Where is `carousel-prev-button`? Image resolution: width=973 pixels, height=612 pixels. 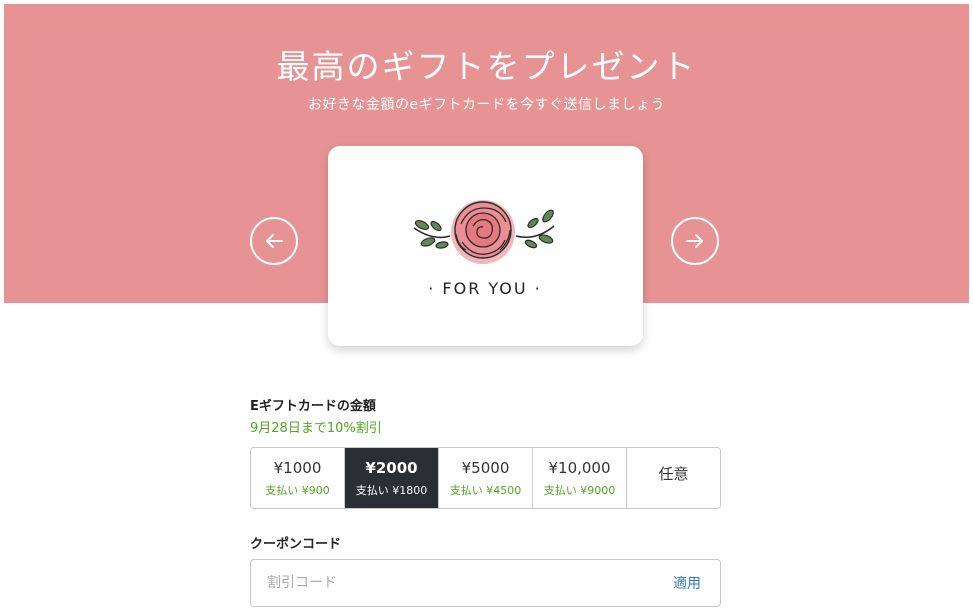 carousel-prev-button is located at coordinates (274, 241).